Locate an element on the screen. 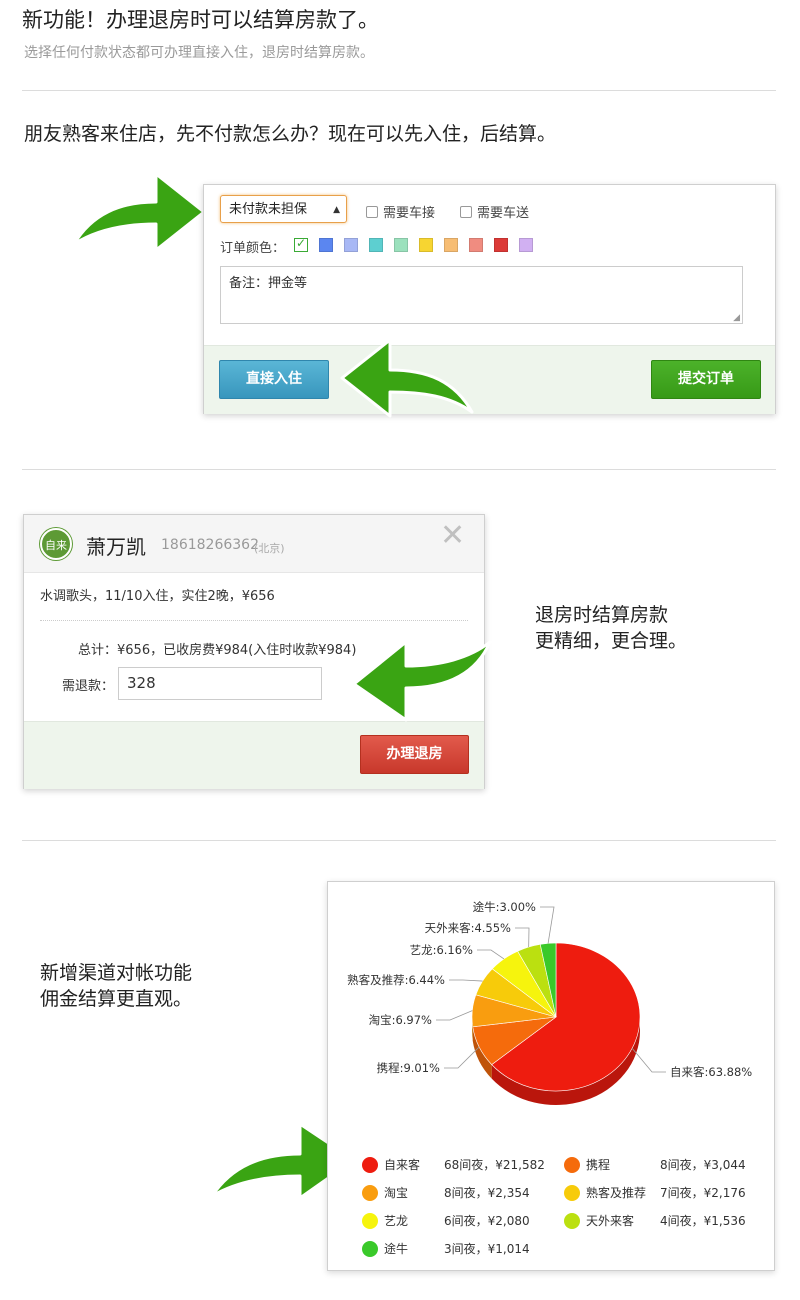 The width and height of the screenshot is (800, 1300). checkbox-dropoff: 需要车送 is located at coordinates (494, 211).